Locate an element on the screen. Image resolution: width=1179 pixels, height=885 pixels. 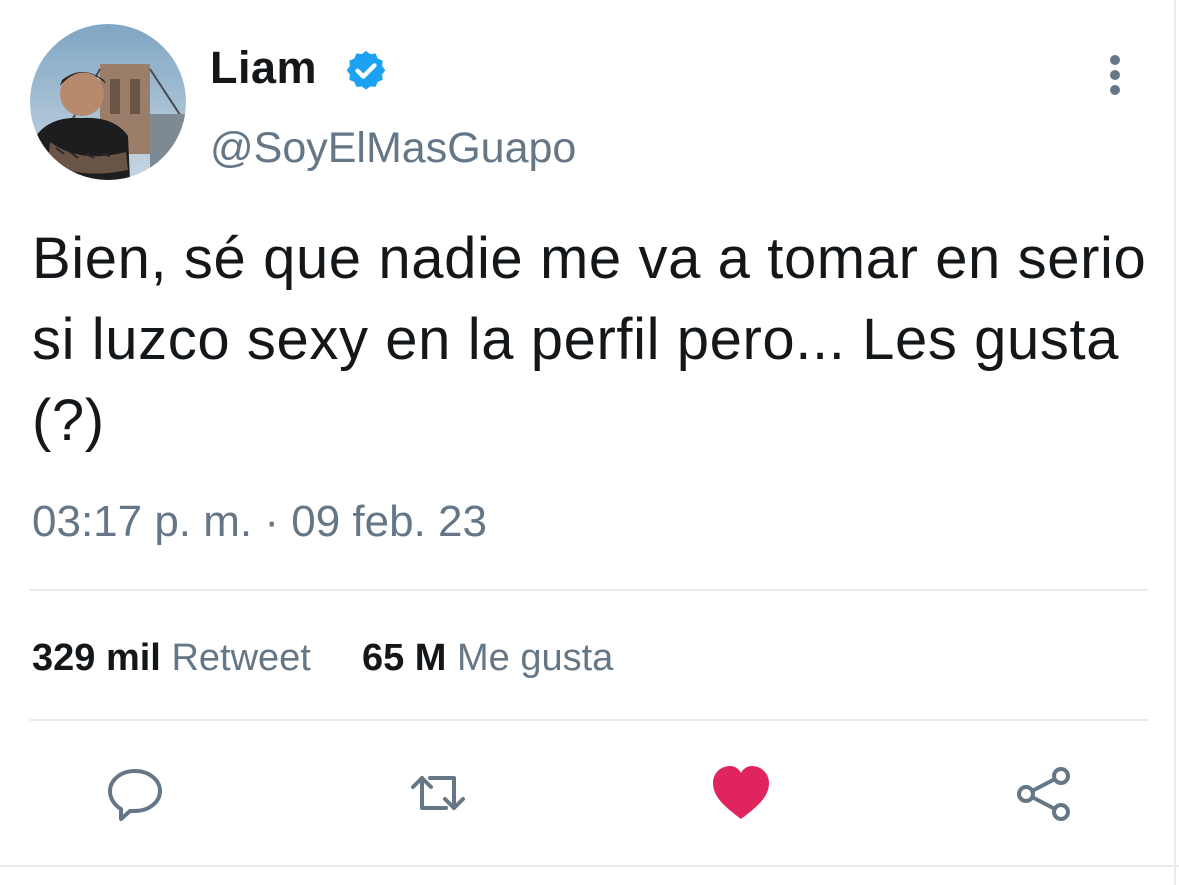
likes-count: 65 M is located at coordinates (404, 658).